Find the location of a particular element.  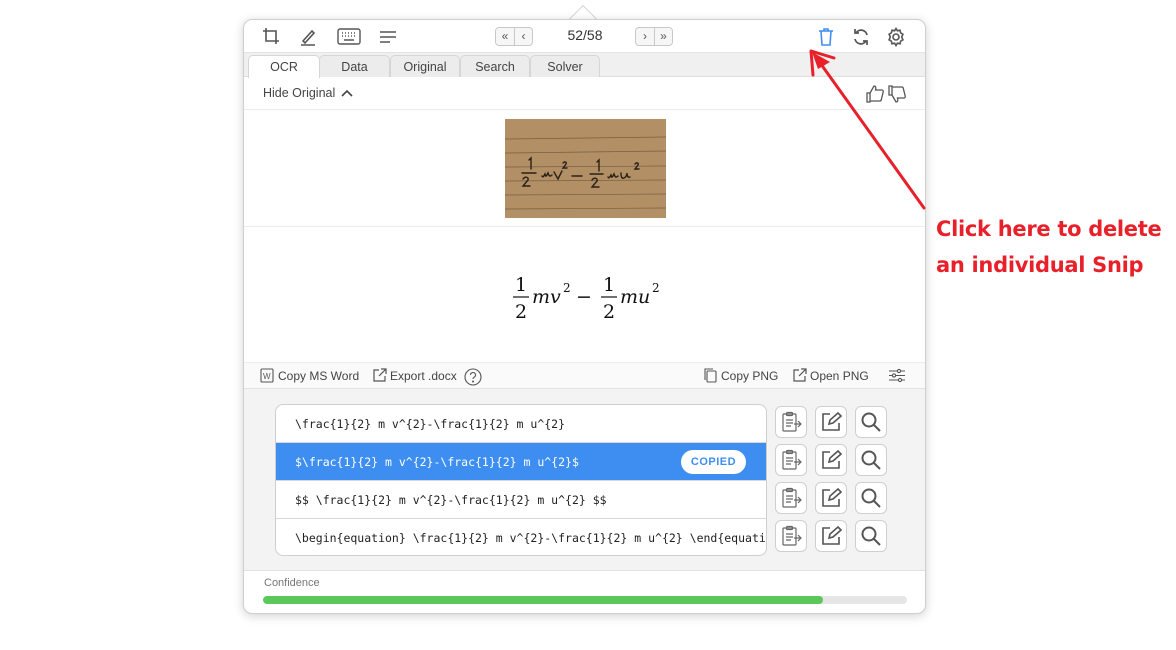

copy-png-button: Copy PNG is located at coordinates (740, 375).